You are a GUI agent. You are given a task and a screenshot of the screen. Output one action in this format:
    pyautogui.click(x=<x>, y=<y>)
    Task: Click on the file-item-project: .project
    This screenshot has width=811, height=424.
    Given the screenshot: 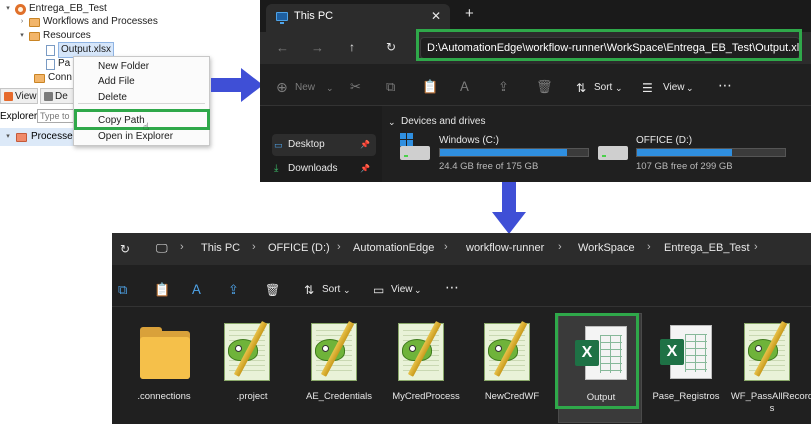 What is the action you would take?
    pyautogui.click(x=252, y=368)
    